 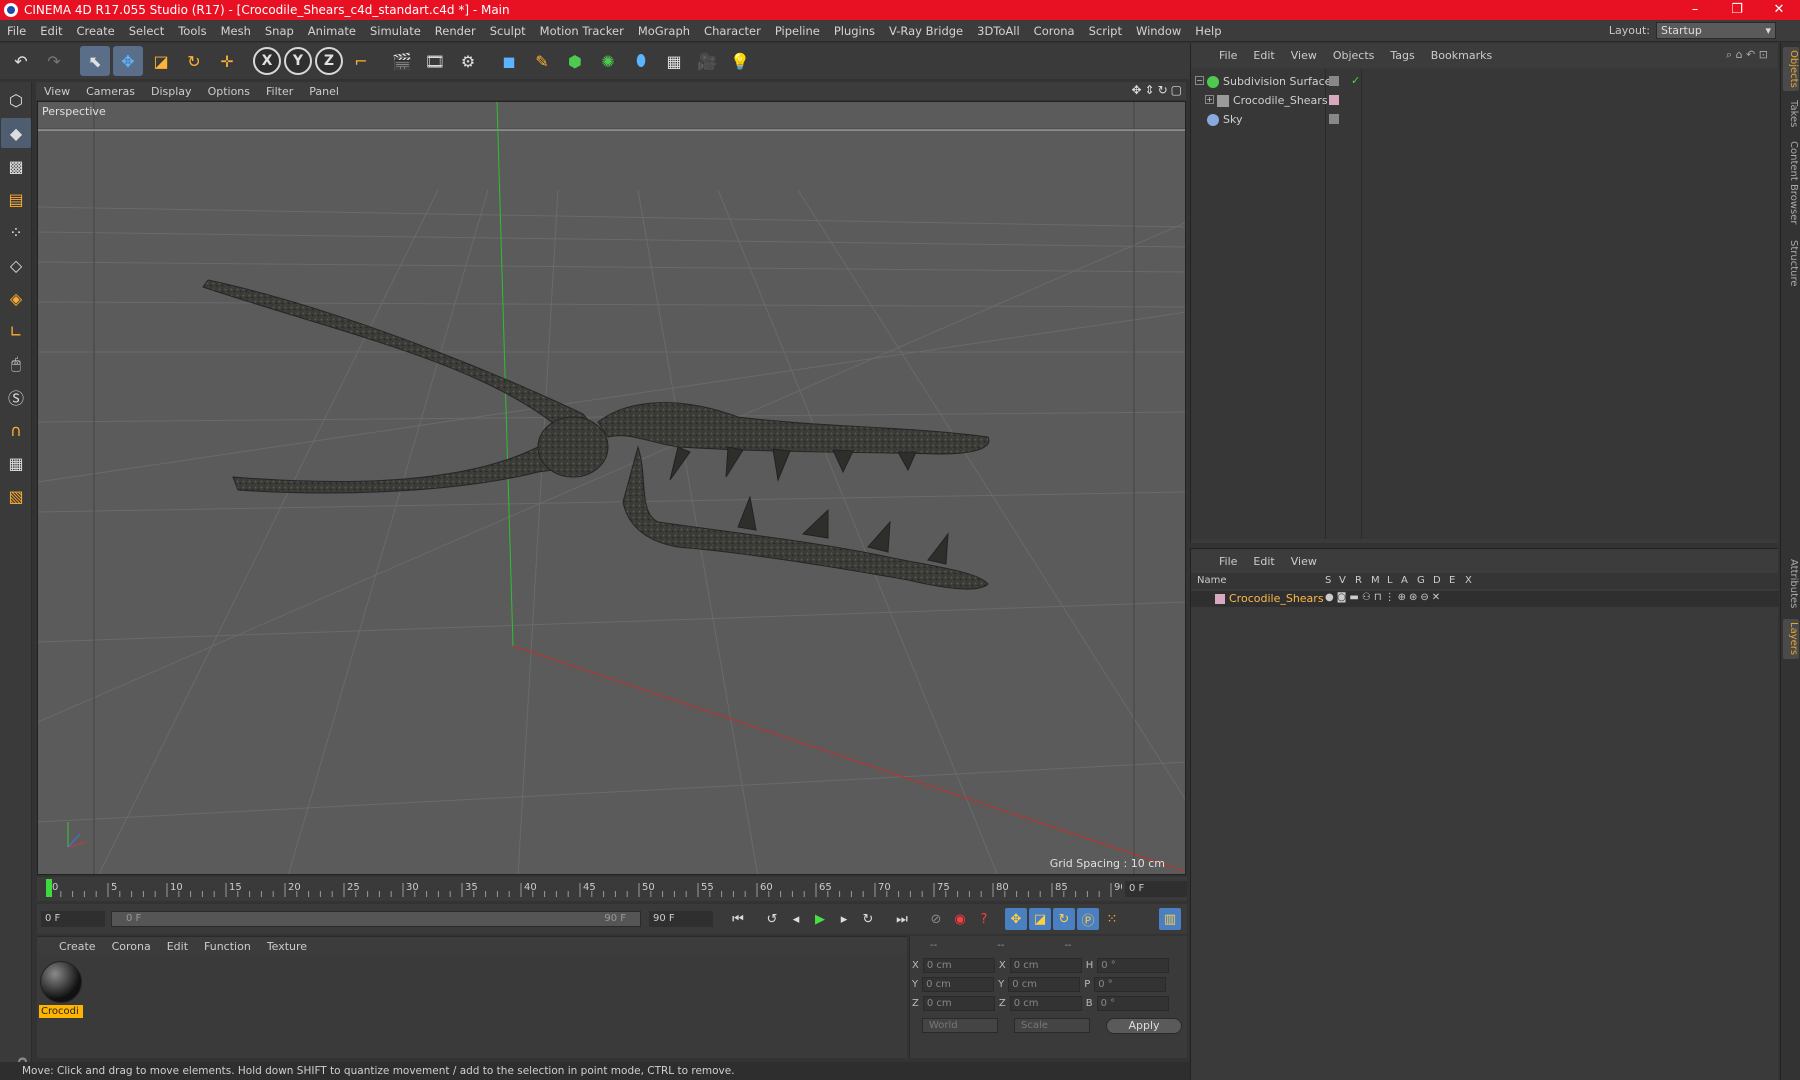 I want to click on live-selection-icon: ⬉, so click(x=95, y=61).